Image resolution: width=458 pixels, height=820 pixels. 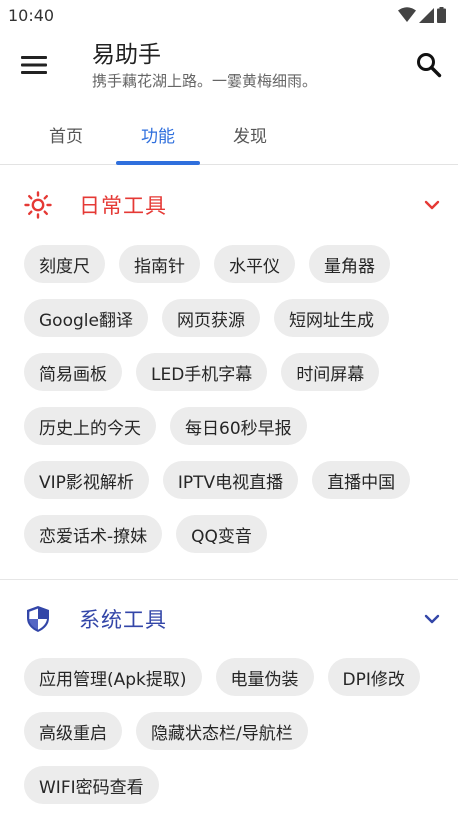 I want to click on status-time: 10:40, so click(x=31, y=15).